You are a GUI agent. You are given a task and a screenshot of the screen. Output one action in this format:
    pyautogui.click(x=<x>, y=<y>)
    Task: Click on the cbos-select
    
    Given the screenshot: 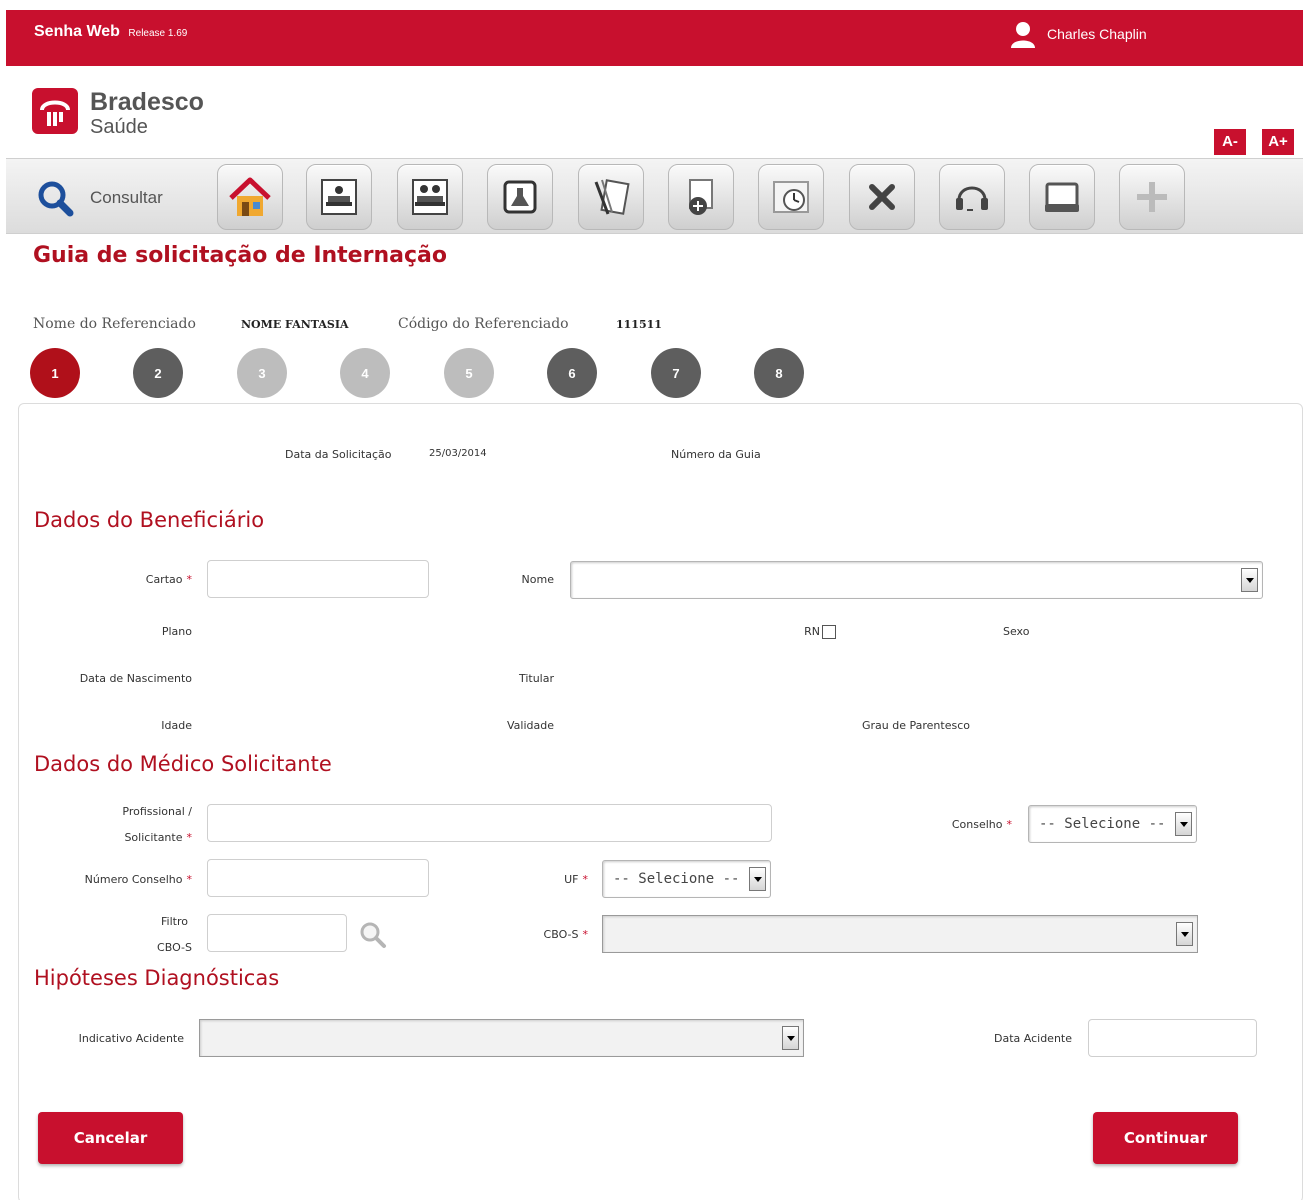 What is the action you would take?
    pyautogui.click(x=900, y=934)
    